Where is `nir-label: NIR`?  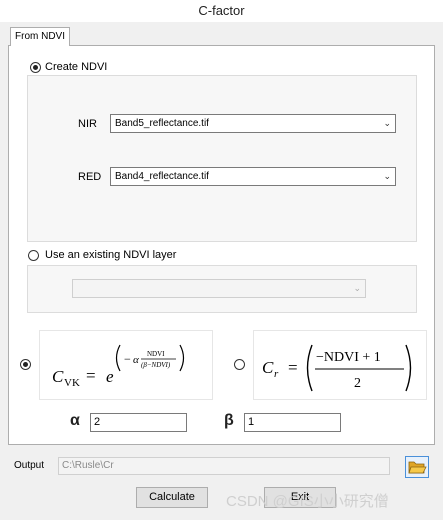
nir-label: NIR is located at coordinates (87, 124).